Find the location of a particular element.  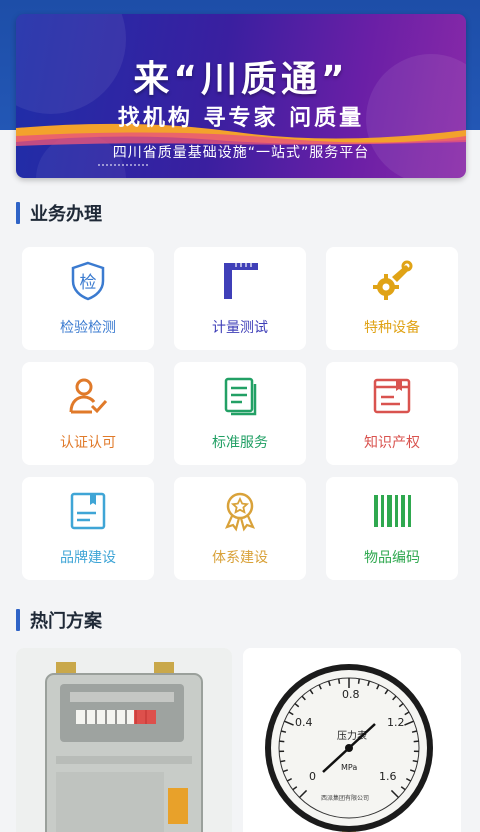

service-card-system: 体系建设 is located at coordinates (240, 528).